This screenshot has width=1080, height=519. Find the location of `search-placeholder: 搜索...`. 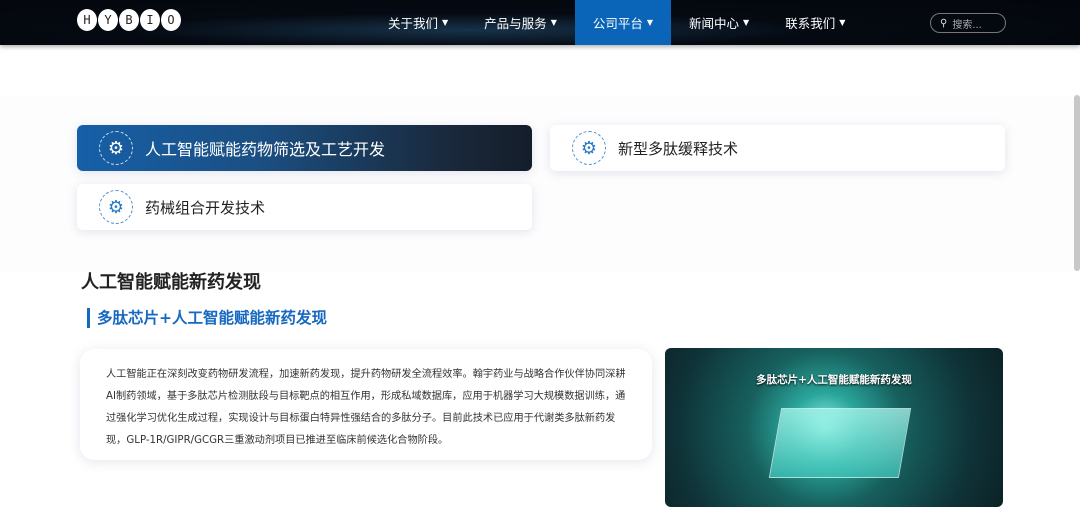

search-placeholder: 搜索... is located at coordinates (967, 25).